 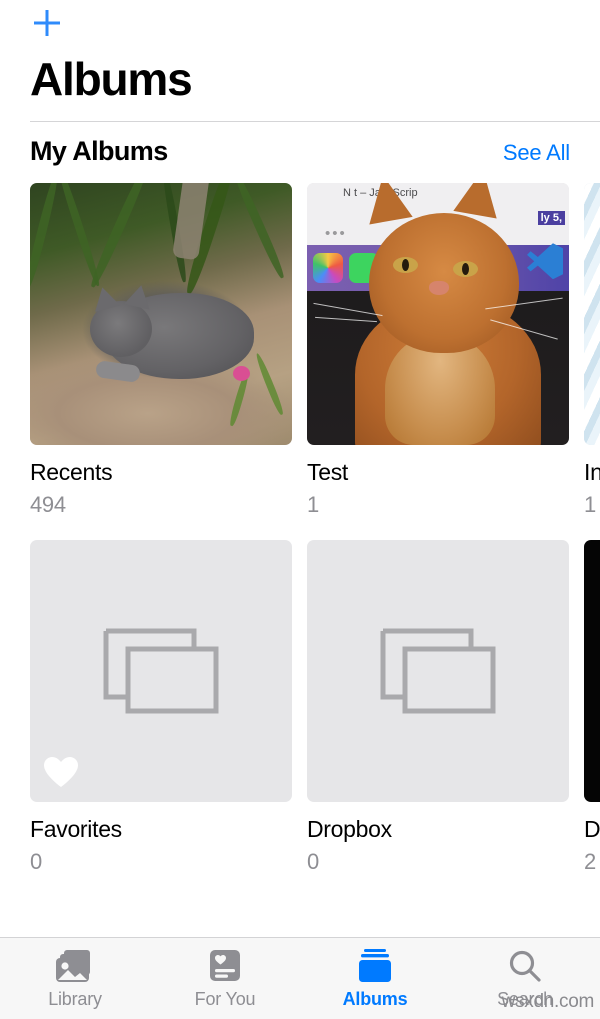 I want to click on monitor-date-chip: ly 5,, so click(x=551, y=218).